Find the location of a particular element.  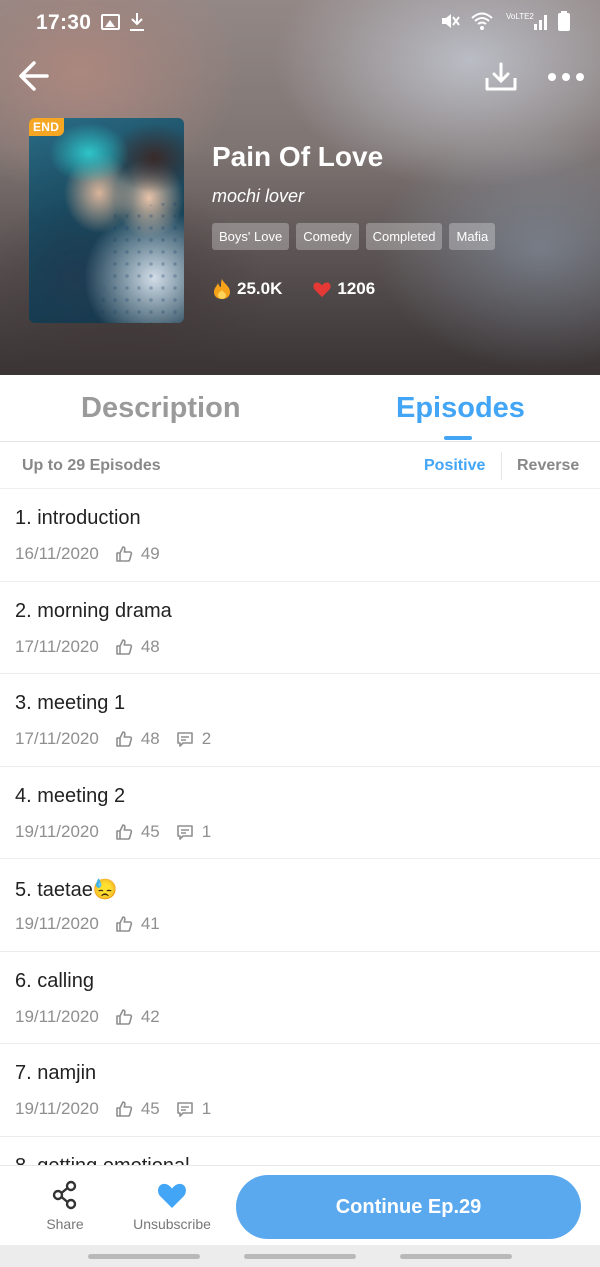

episode-meta: 19/11/2020 42 is located at coordinates (95, 1017).